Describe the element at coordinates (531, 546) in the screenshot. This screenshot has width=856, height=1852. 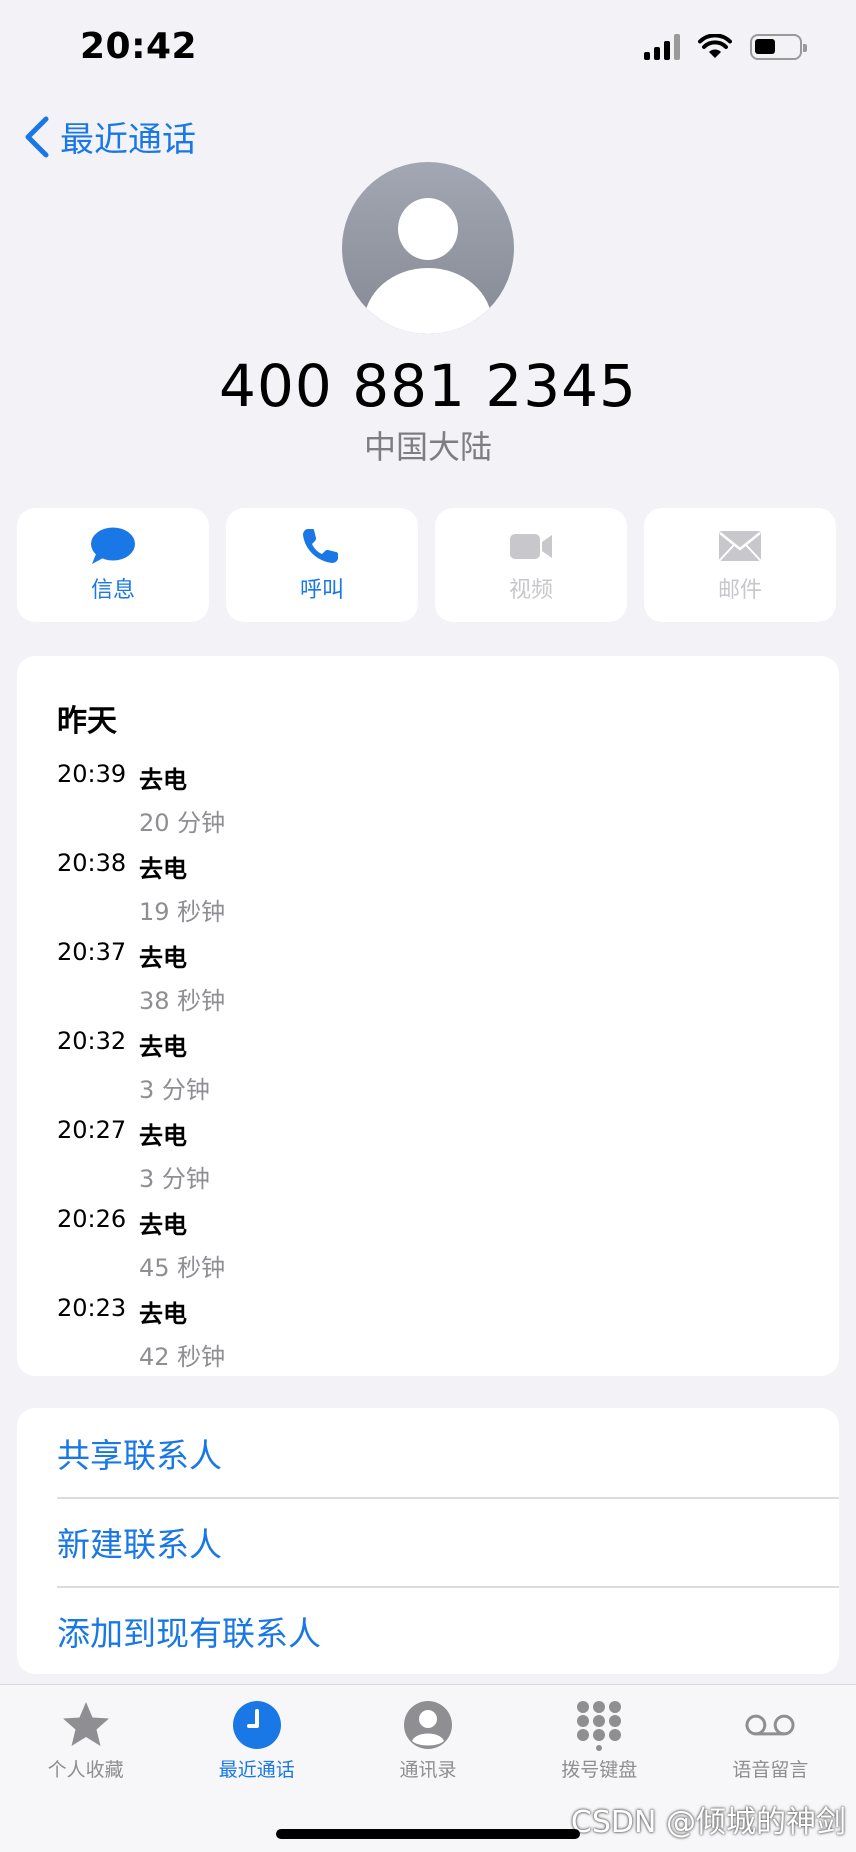
I see `video-icon` at that location.